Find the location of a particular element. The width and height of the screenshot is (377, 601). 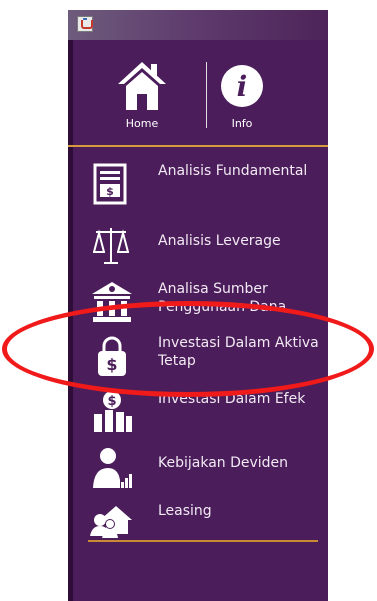

java-cup-icon is located at coordinates (85, 24).